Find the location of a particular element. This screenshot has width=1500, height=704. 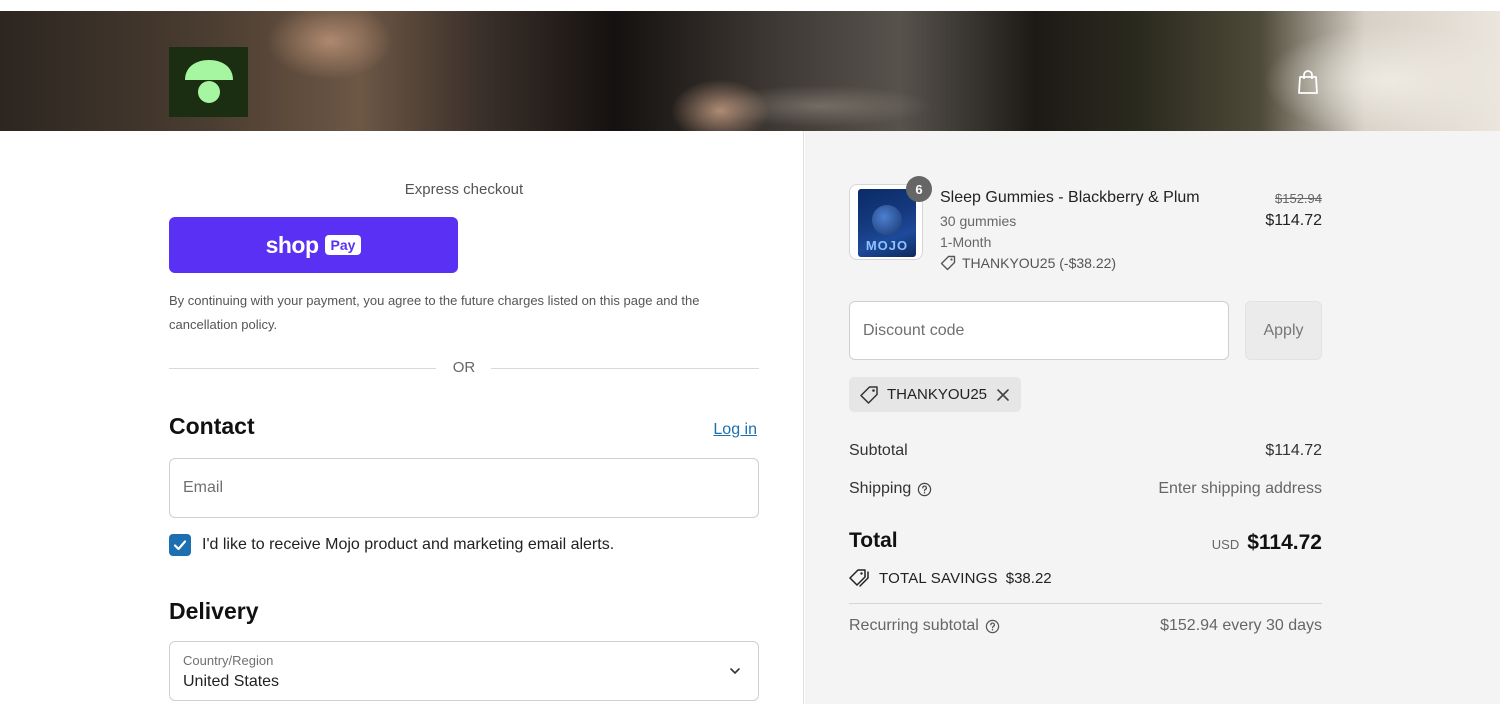

product-variant: 30 gummies is located at coordinates (978, 221).